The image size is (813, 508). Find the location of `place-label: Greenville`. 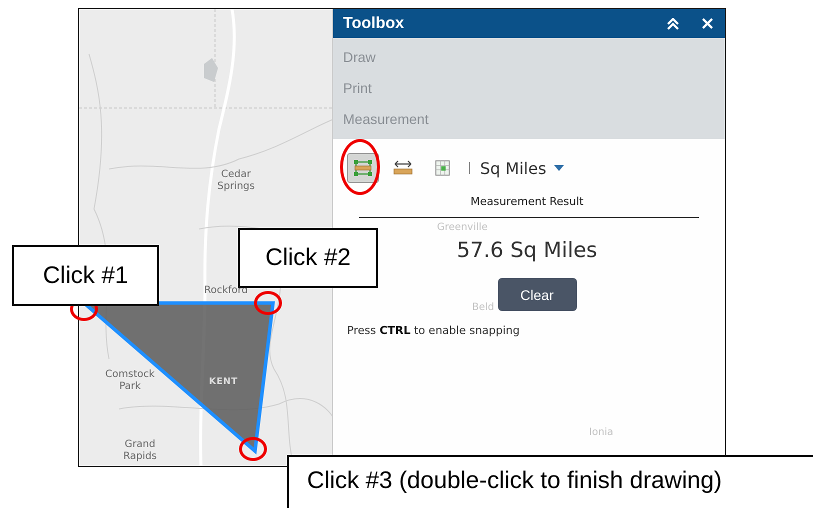

place-label: Greenville is located at coordinates (462, 228).